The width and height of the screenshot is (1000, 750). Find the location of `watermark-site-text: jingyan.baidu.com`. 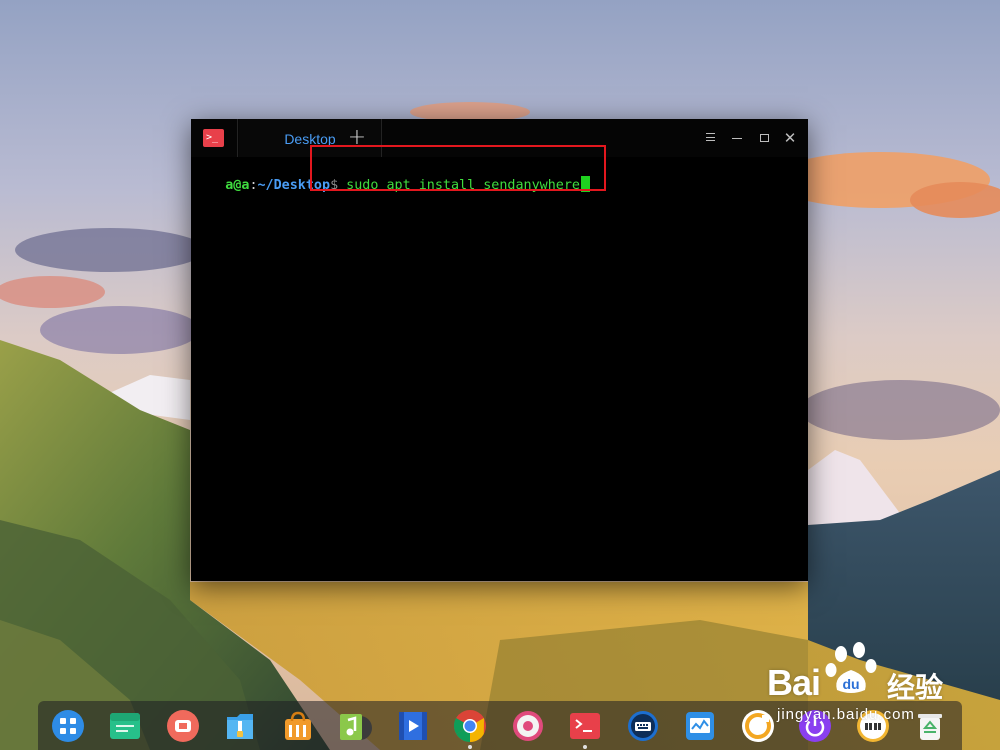

watermark-site-text: jingyan.baidu.com is located at coordinates (846, 714).